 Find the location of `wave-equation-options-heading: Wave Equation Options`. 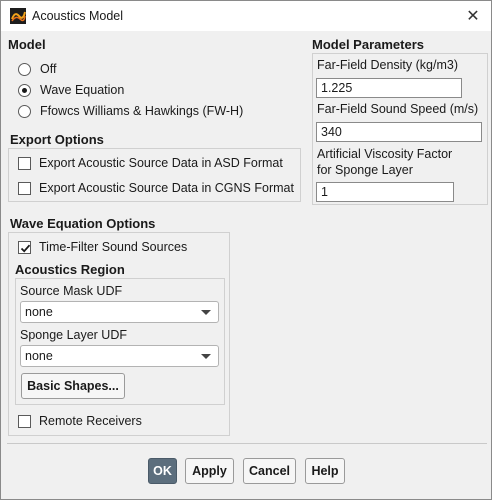

wave-equation-options-heading: Wave Equation Options is located at coordinates (83, 223).